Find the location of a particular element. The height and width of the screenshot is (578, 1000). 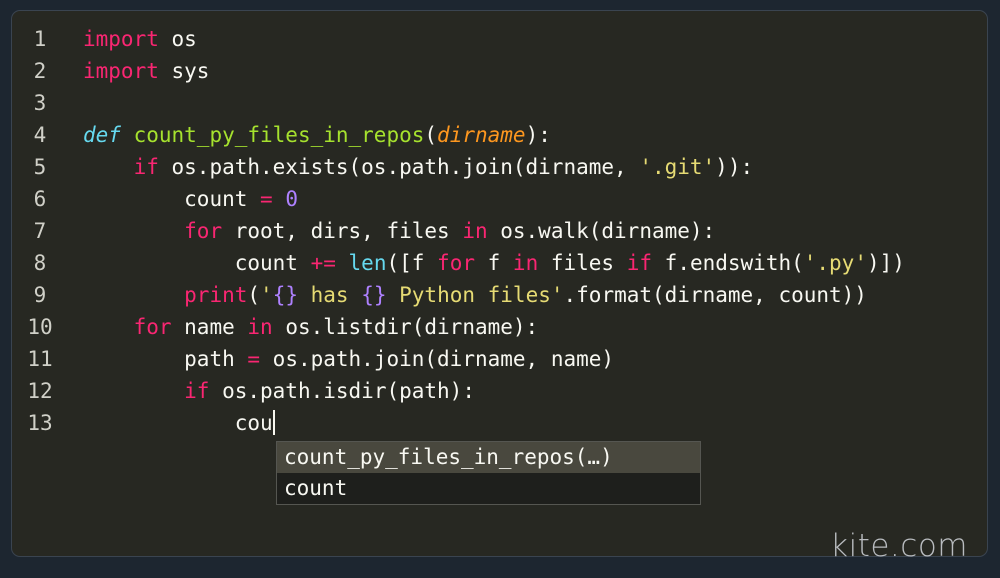

code-line: 2 import sys is located at coordinates (499, 71).